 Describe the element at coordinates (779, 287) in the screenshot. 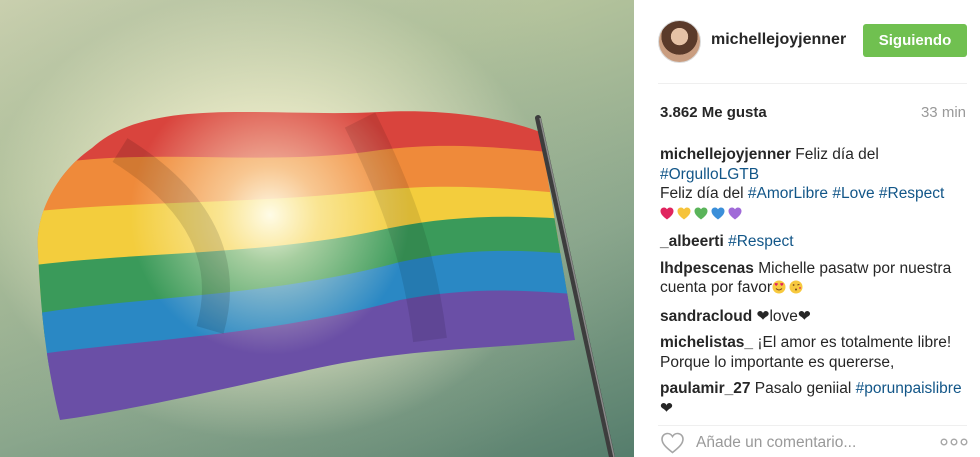

I see `heart-eyes-face-icon` at that location.